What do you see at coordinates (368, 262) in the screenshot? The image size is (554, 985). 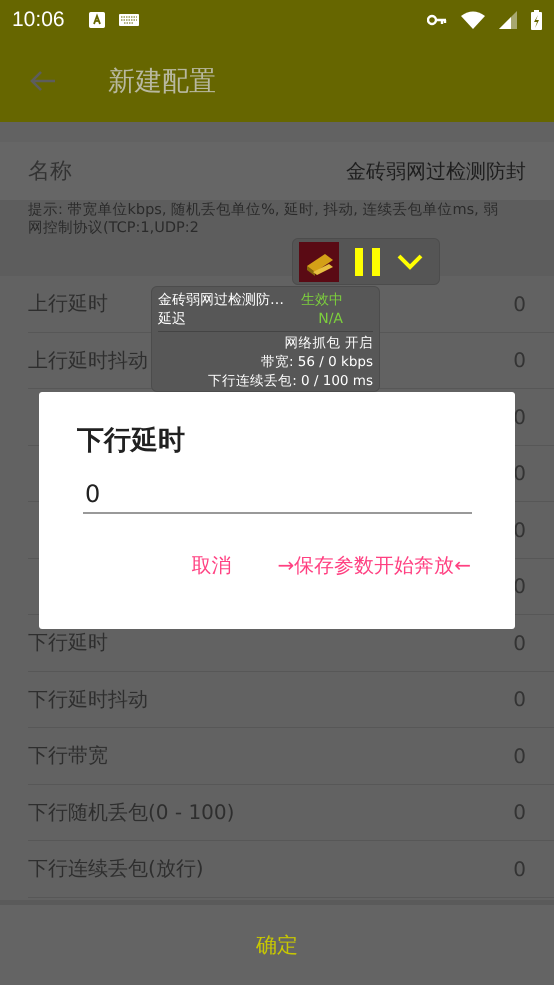 I see `pause-icon` at bounding box center [368, 262].